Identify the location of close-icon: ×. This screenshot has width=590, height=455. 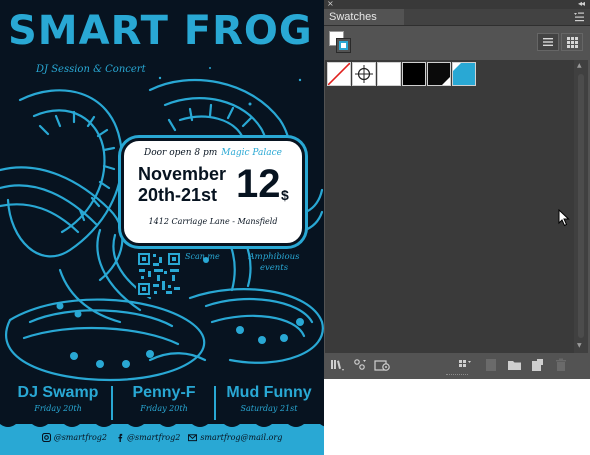
(330, 4).